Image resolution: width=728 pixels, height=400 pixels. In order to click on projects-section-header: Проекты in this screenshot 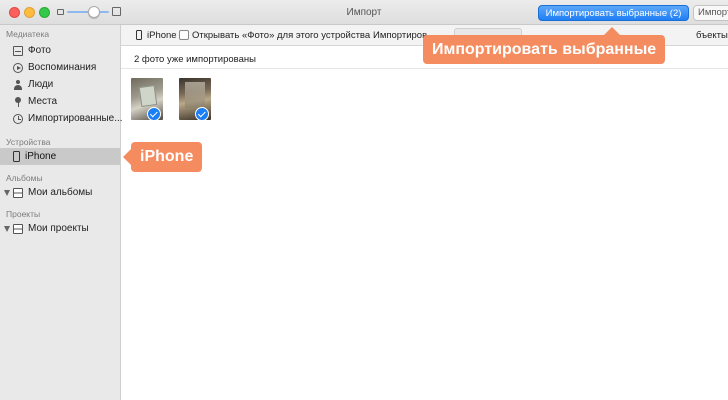, I will do `click(23, 214)`.